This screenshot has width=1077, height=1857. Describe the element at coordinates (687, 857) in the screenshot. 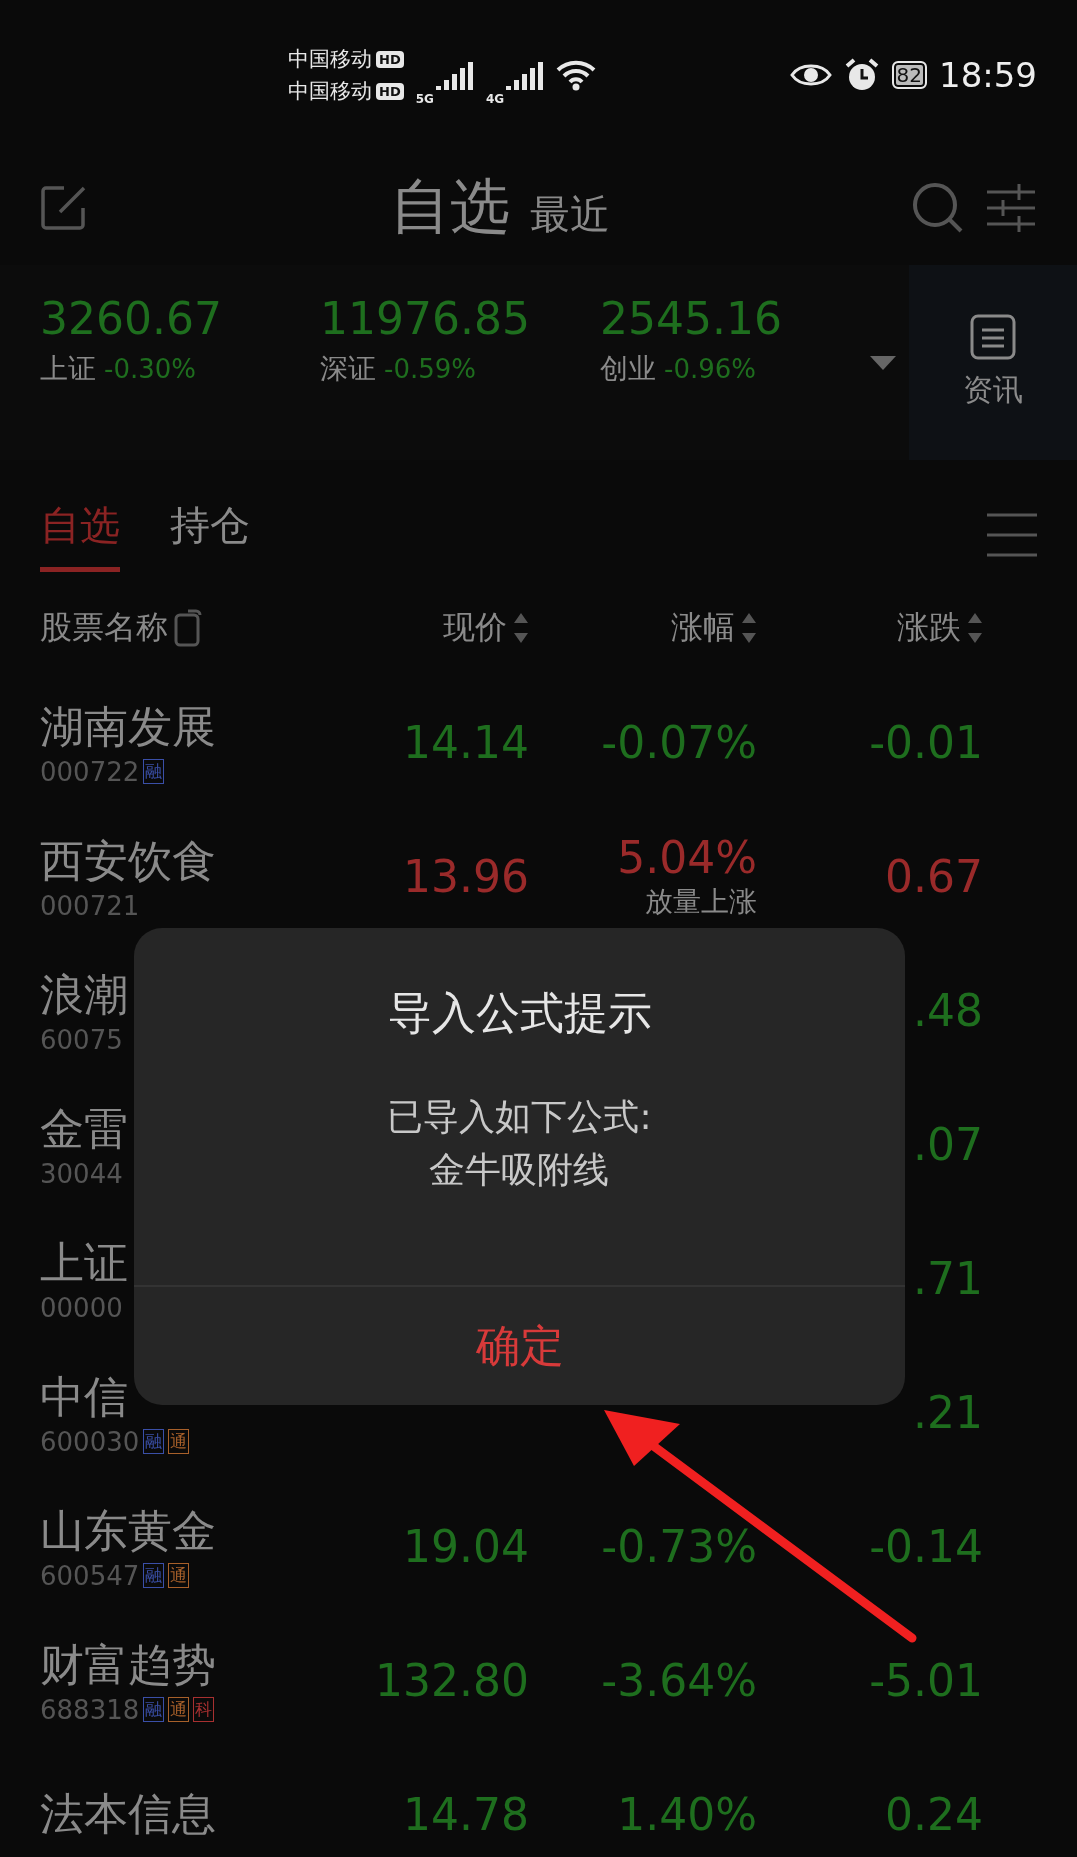

I see `change-percent: 5.04%` at that location.